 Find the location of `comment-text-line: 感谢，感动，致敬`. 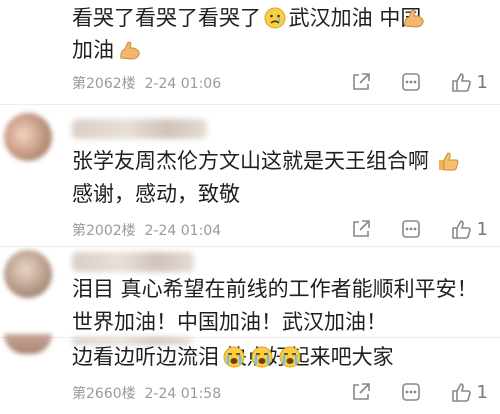

comment-text-line: 感谢，感动，致敬 is located at coordinates (156, 194).